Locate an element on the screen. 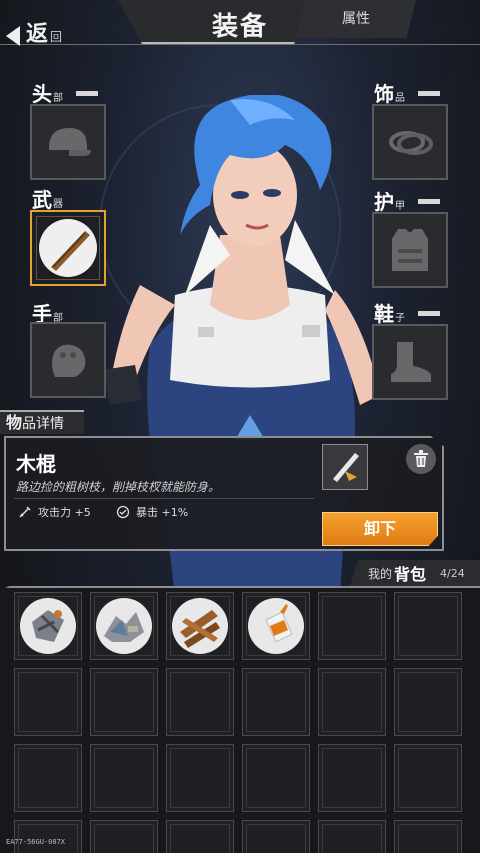  discard-button is located at coordinates (421, 459).